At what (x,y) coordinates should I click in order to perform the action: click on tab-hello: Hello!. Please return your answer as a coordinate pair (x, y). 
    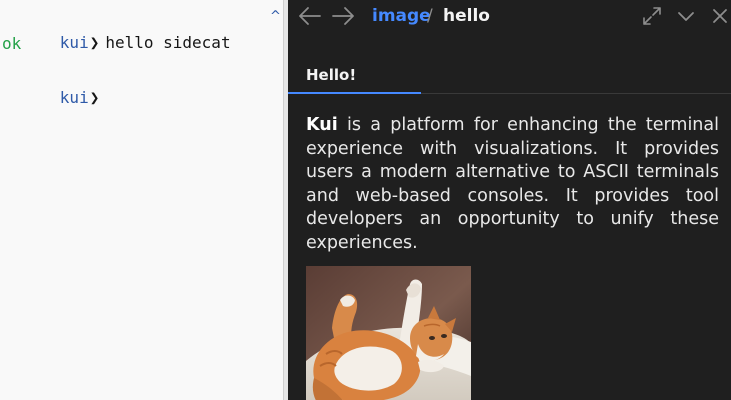
    Looking at the image, I should click on (354, 76).